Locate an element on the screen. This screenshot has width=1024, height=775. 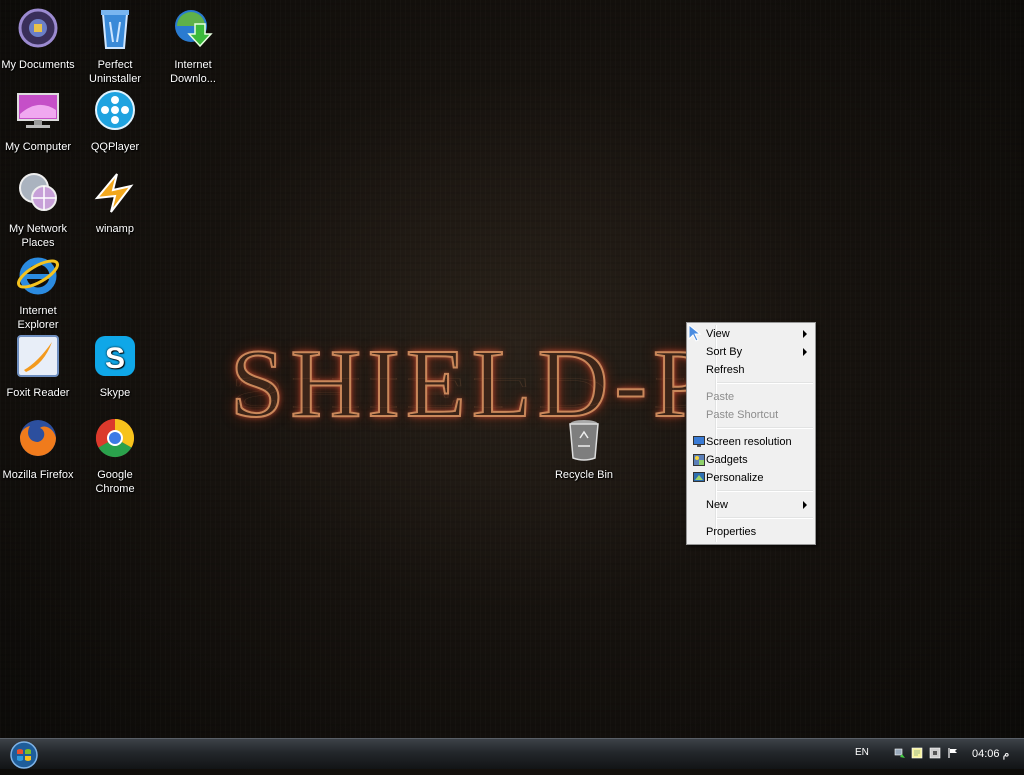
taskbar-clock: 04:06 م is located at coordinates (990, 753).